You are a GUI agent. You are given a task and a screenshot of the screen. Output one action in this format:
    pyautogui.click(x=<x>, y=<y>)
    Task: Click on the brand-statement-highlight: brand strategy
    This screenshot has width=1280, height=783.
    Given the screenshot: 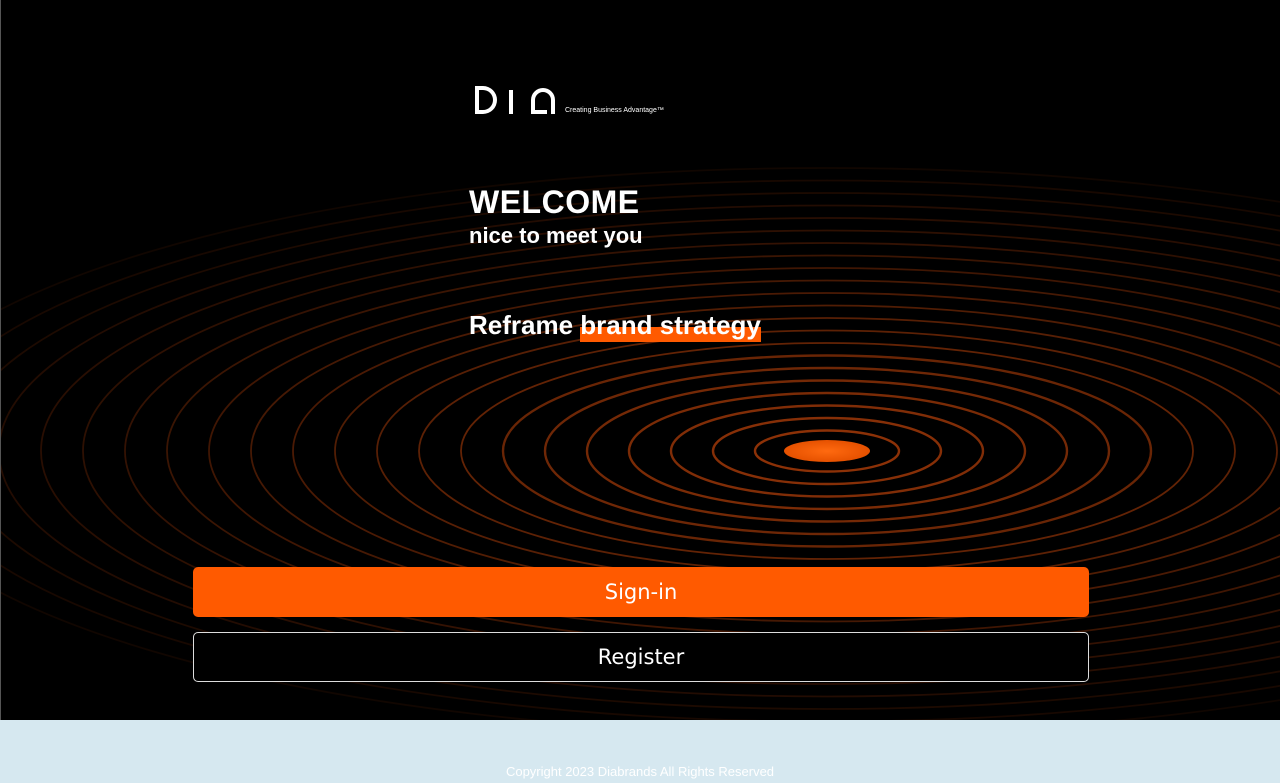 What is the action you would take?
    pyautogui.click(x=670, y=325)
    